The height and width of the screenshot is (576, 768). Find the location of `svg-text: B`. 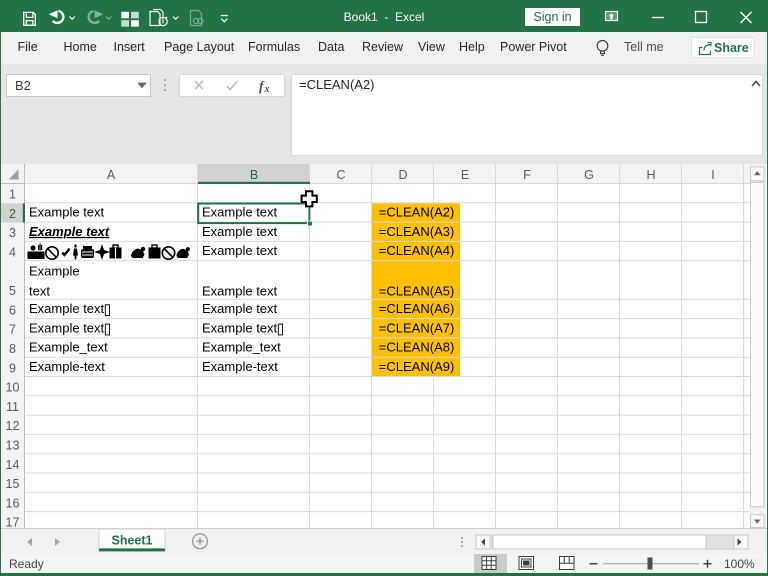

svg-text: B is located at coordinates (254, 175).